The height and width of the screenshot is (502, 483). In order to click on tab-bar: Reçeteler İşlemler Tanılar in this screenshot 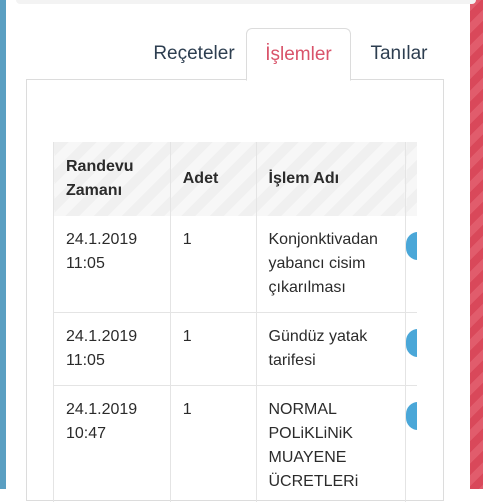, I will do `click(238, 54)`.